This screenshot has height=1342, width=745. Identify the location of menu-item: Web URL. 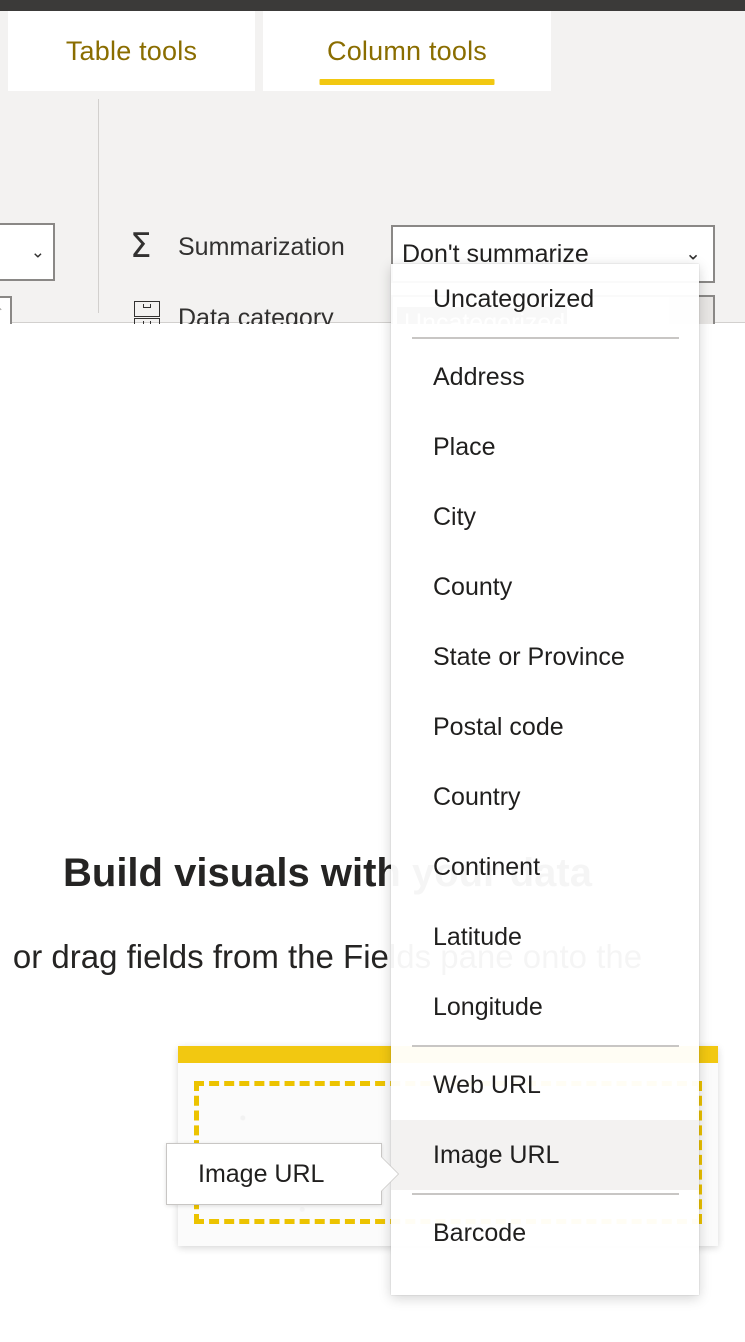
(545, 1085).